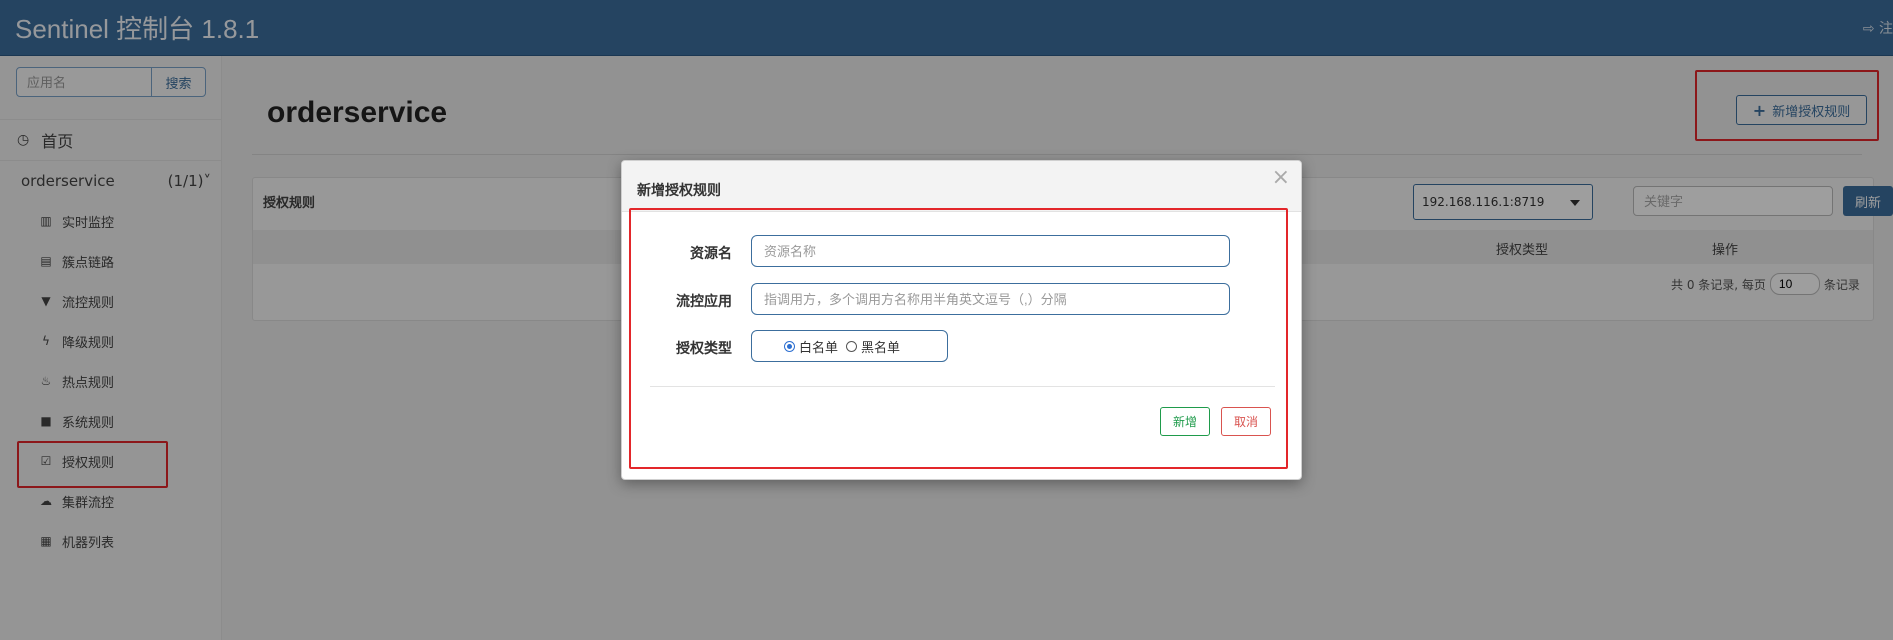 Image resolution: width=1893 pixels, height=640 pixels. What do you see at coordinates (961, 186) in the screenshot?
I see `dialog-header: 新增授权规则 ×` at bounding box center [961, 186].